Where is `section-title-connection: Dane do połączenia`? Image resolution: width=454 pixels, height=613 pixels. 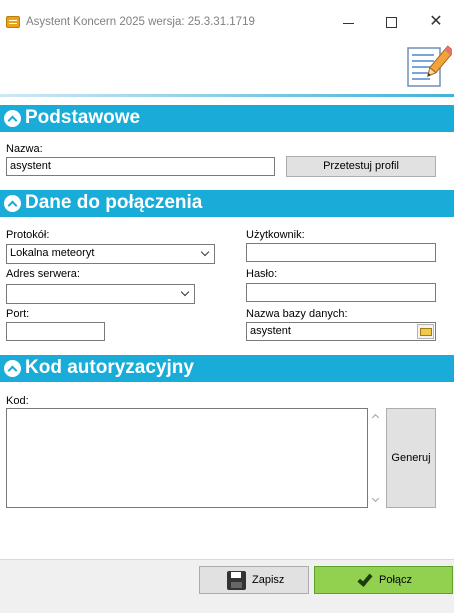 section-title-connection: Dane do połączenia is located at coordinates (114, 202).